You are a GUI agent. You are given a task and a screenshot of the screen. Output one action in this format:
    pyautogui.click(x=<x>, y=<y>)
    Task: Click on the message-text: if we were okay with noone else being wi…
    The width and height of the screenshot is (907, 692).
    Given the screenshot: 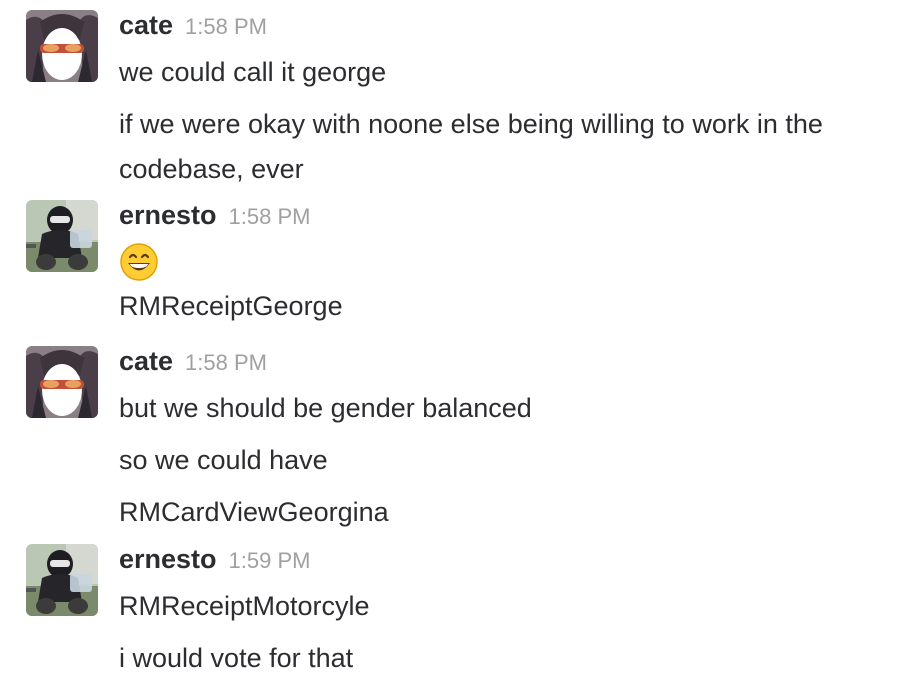 What is the action you would take?
    pyautogui.click(x=471, y=146)
    